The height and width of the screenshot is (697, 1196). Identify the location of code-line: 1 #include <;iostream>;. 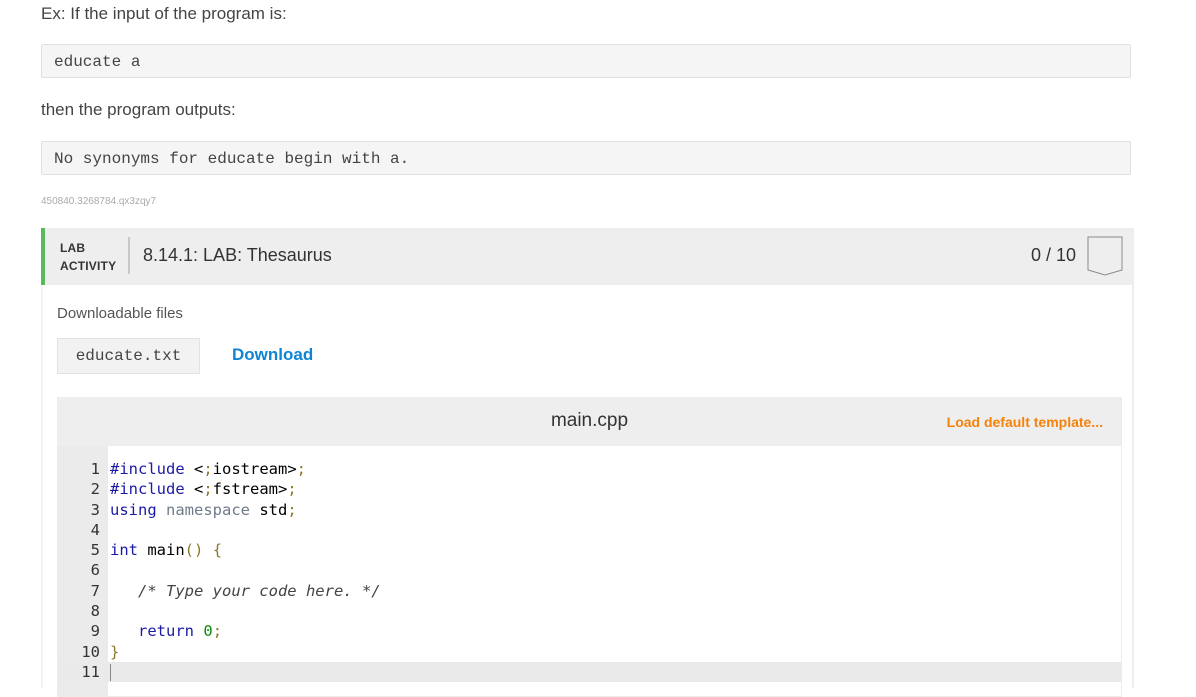
(589, 469).